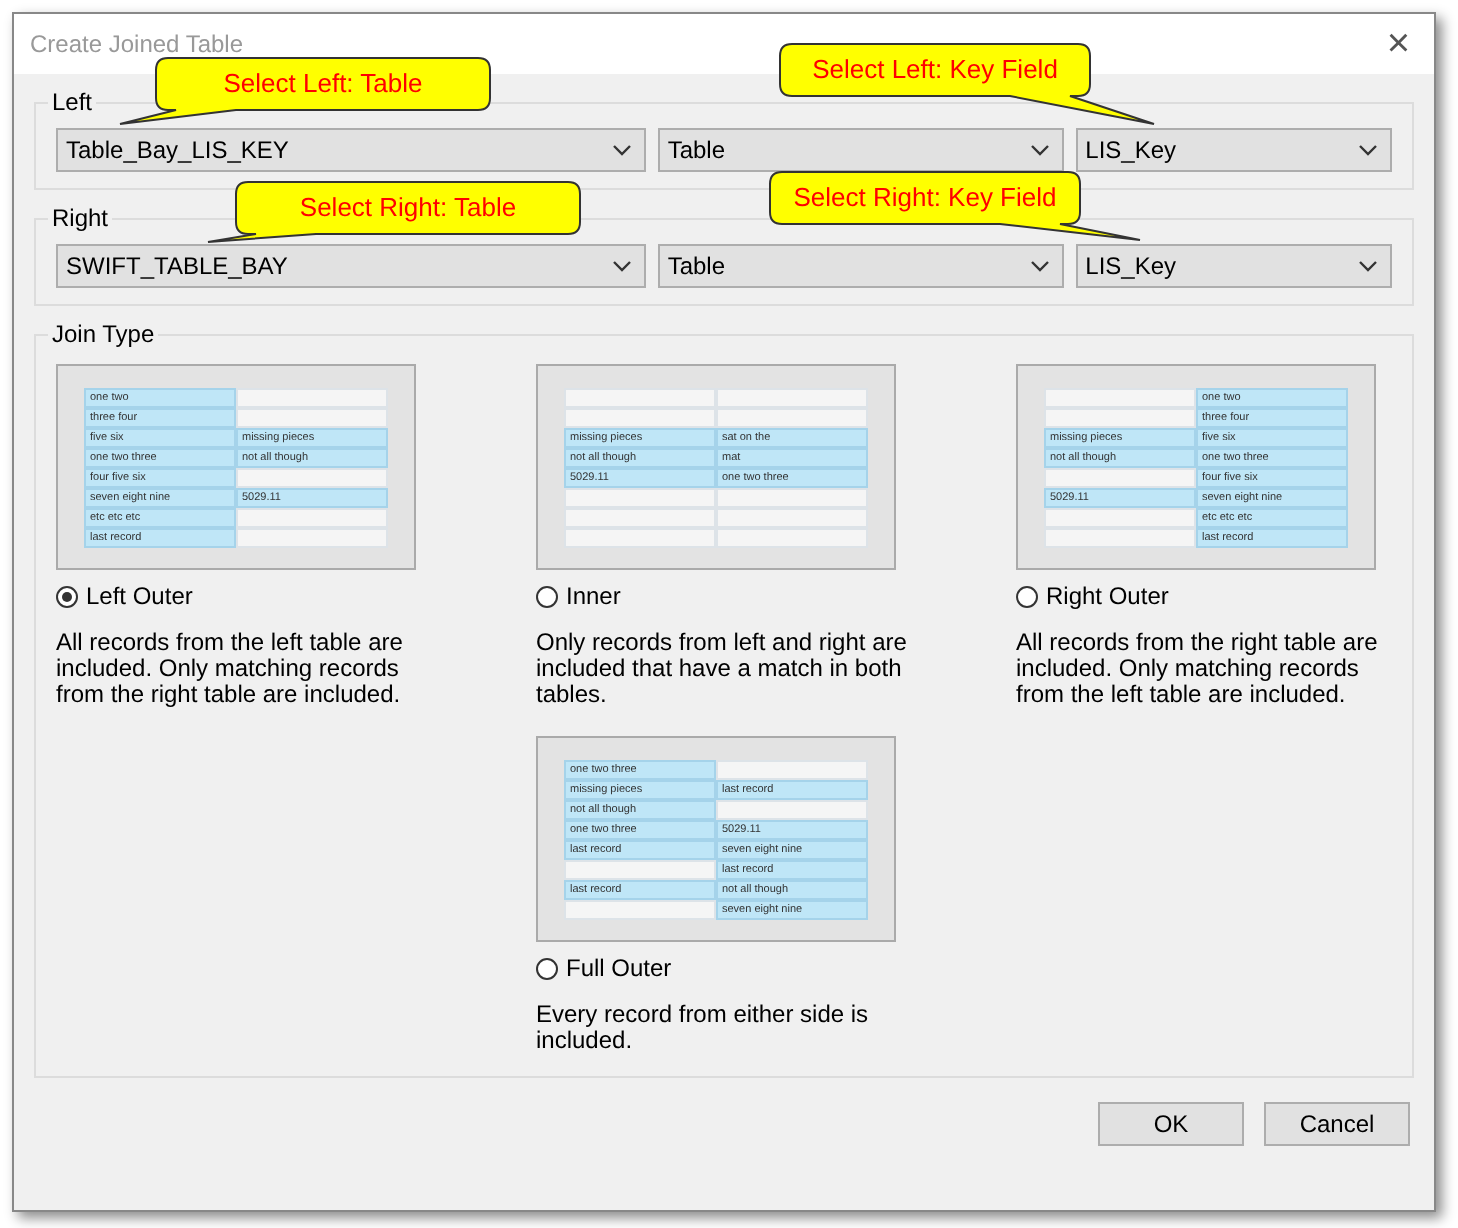  Describe the element at coordinates (722, 669) in the screenshot. I see `option-description: Only records from left and right are included that have a match in both tables.` at that location.